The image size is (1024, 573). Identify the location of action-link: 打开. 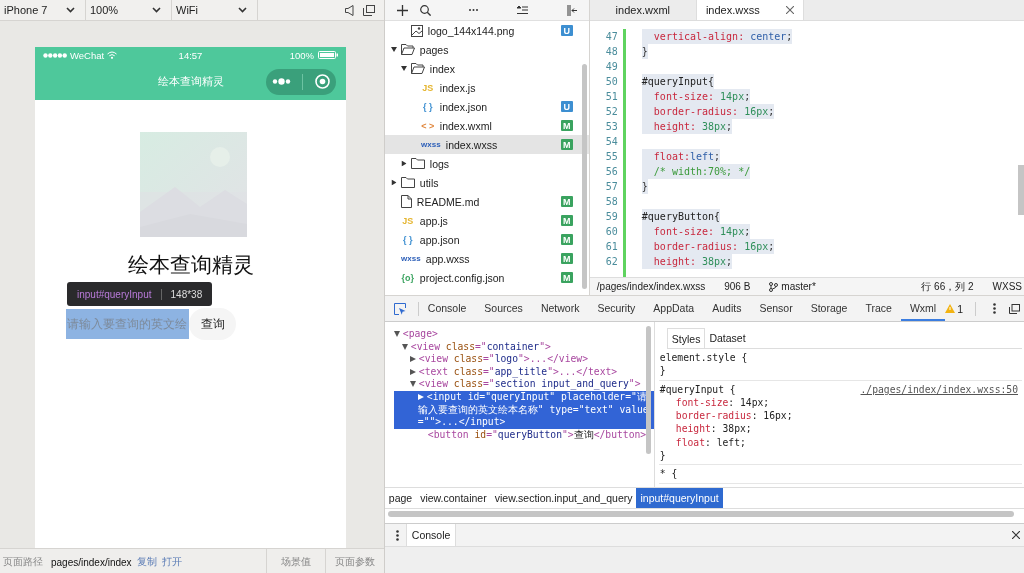
(171, 562).